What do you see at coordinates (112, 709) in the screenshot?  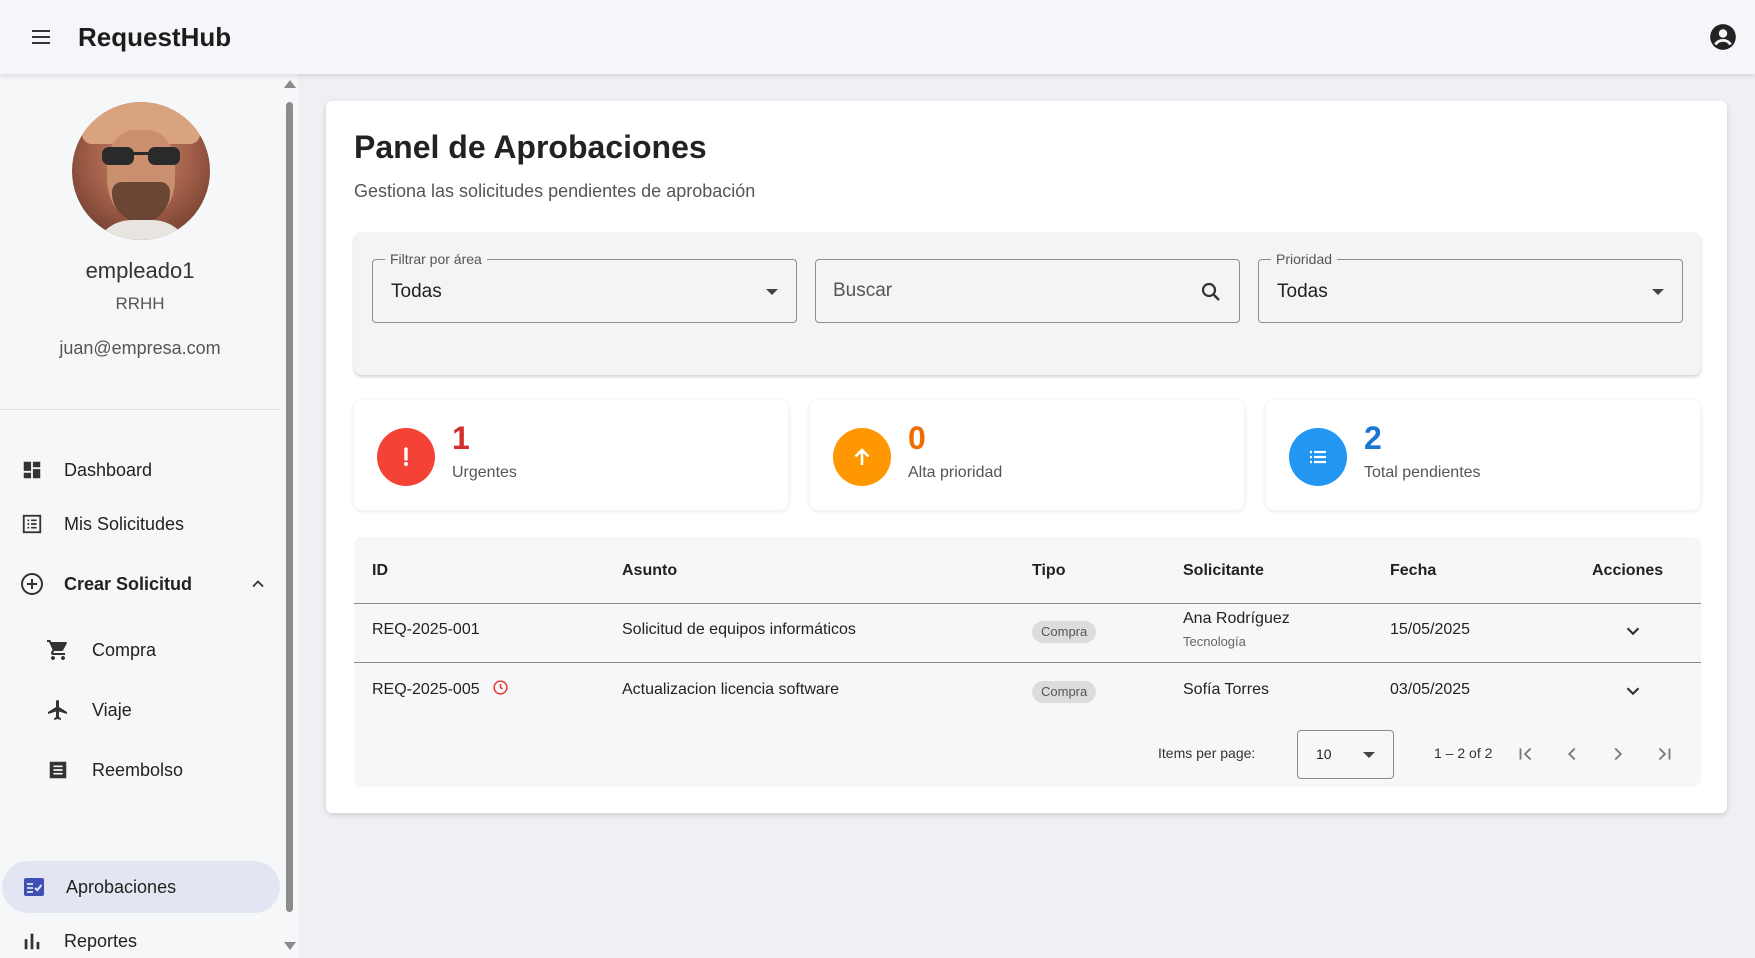 I see `sidebar-item-label: Viaje` at bounding box center [112, 709].